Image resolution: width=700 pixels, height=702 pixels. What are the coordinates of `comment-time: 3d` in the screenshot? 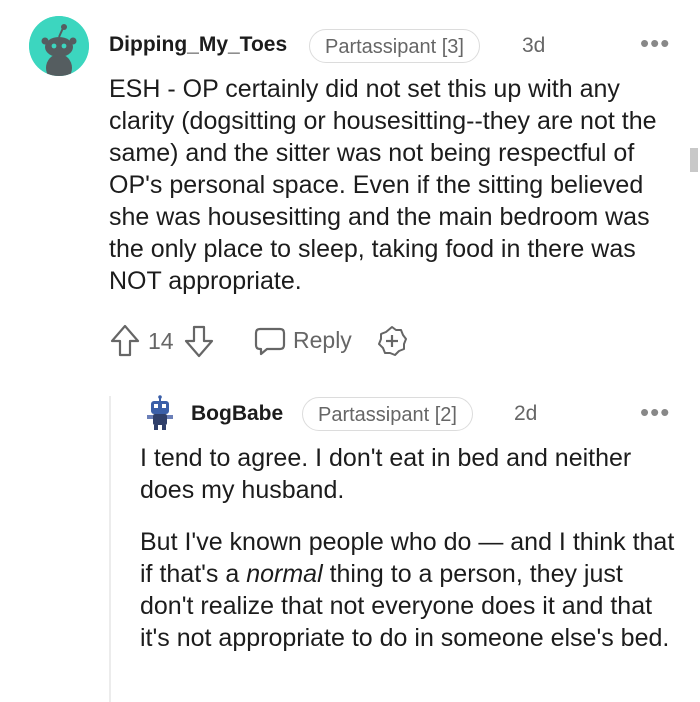 It's located at (534, 45).